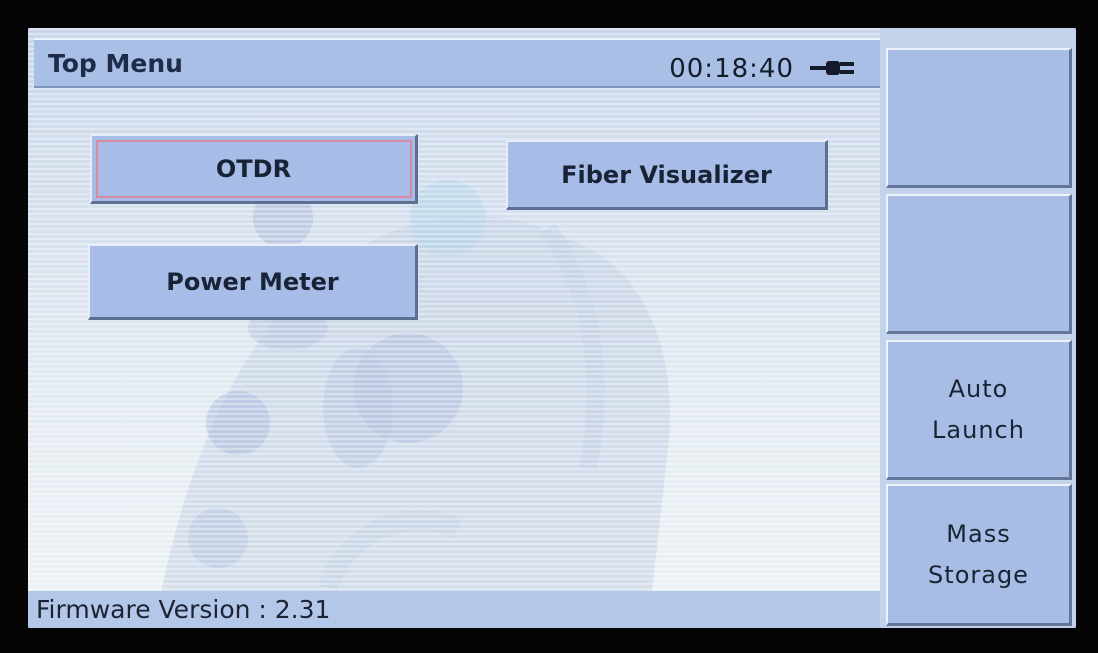  I want to click on softkey-label-line2: Launch, so click(978, 429).